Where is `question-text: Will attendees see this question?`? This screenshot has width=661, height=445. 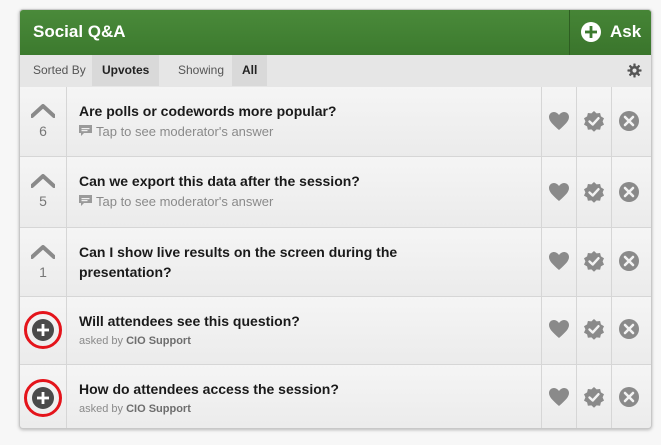
question-text: Will attendees see this question? is located at coordinates (189, 321).